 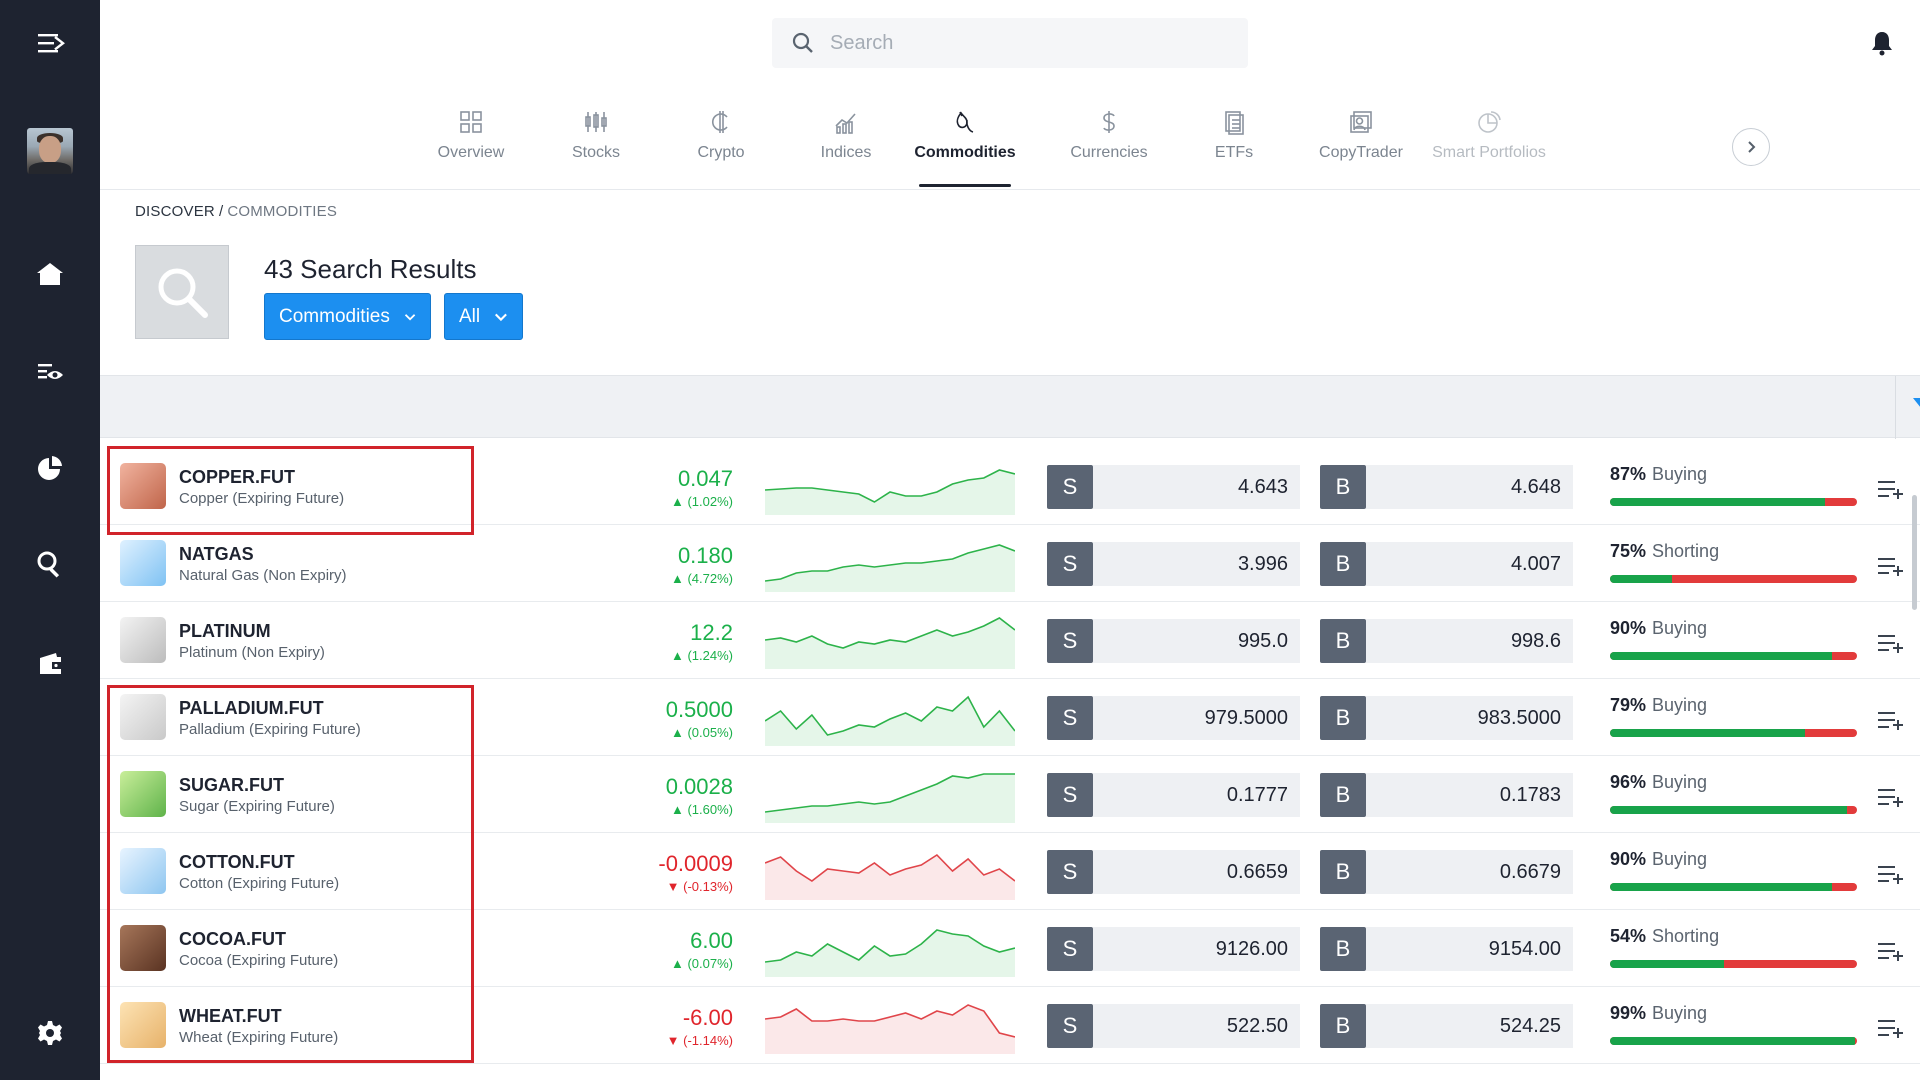 What do you see at coordinates (501, 317) in the screenshot?
I see `chevron-down-icon` at bounding box center [501, 317].